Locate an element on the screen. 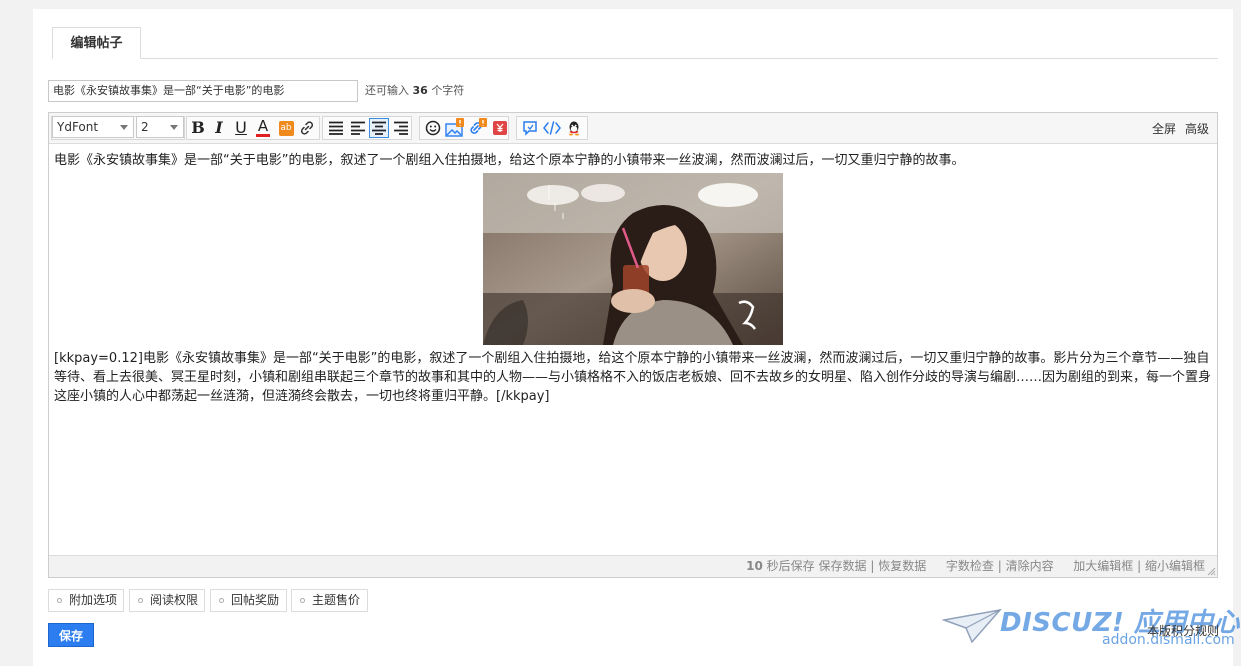 The image size is (1241, 666). option-thread-price-button: 主题售价 is located at coordinates (329, 600).